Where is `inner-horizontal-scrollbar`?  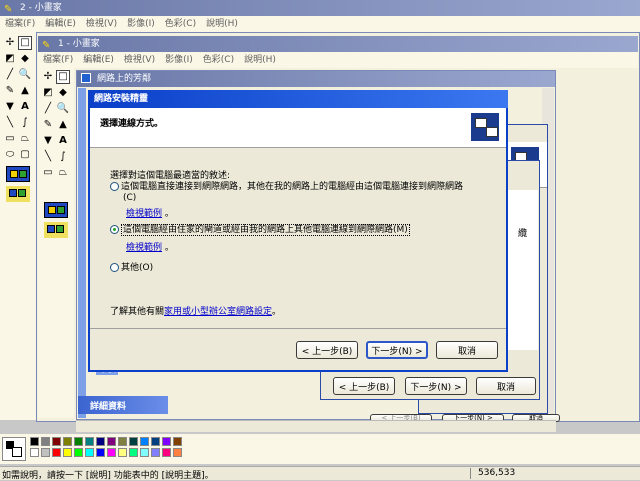 inner-horizontal-scrollbar is located at coordinates (316, 426).